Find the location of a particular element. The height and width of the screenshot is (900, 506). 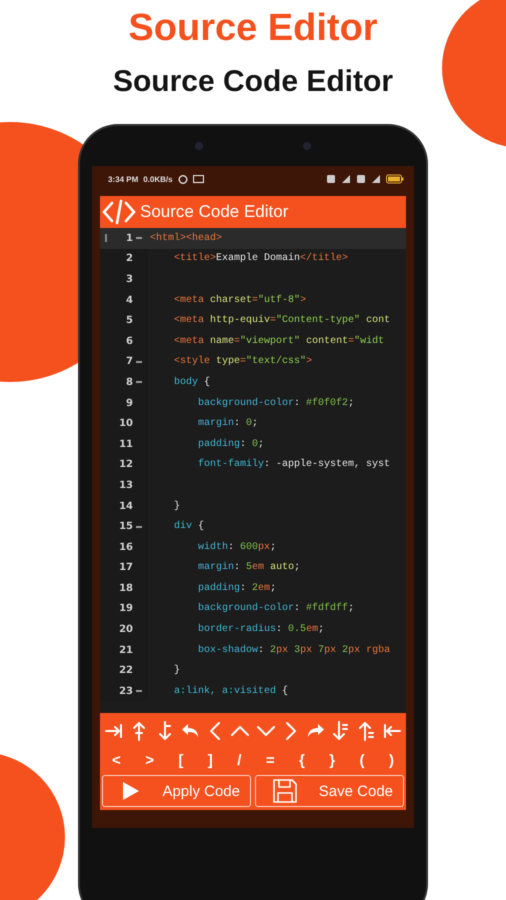

line-marker-icon is located at coordinates (106, 238).